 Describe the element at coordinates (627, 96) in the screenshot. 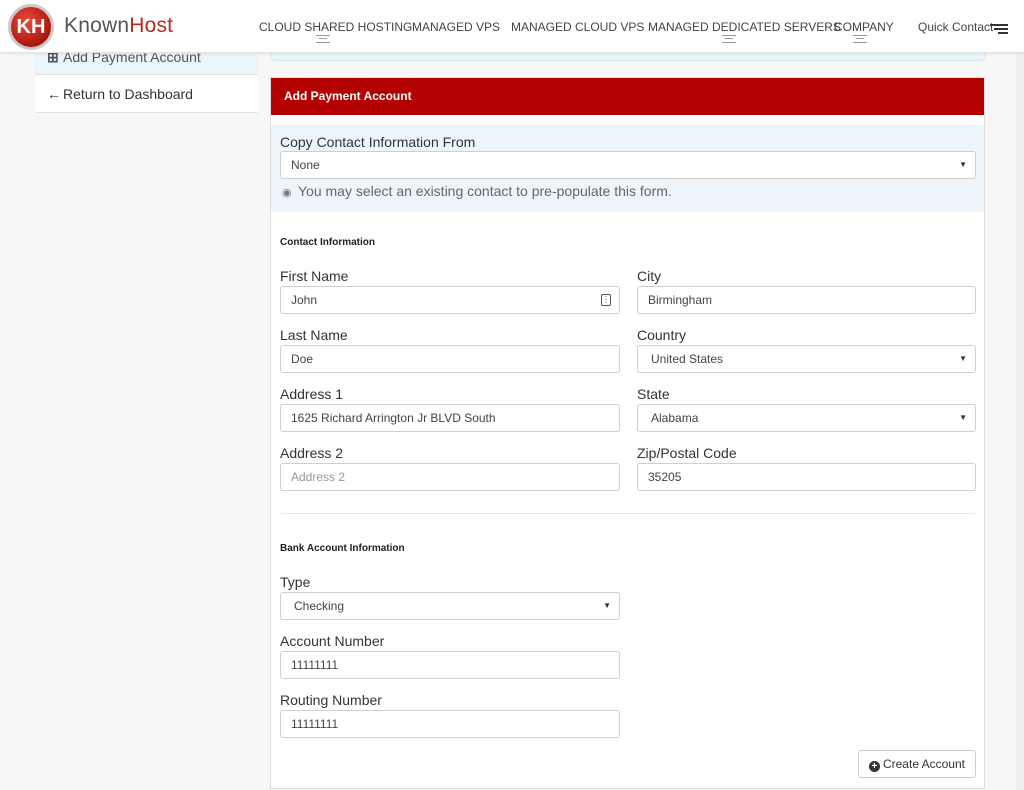

I see `panel-title: Add Payment Account` at that location.